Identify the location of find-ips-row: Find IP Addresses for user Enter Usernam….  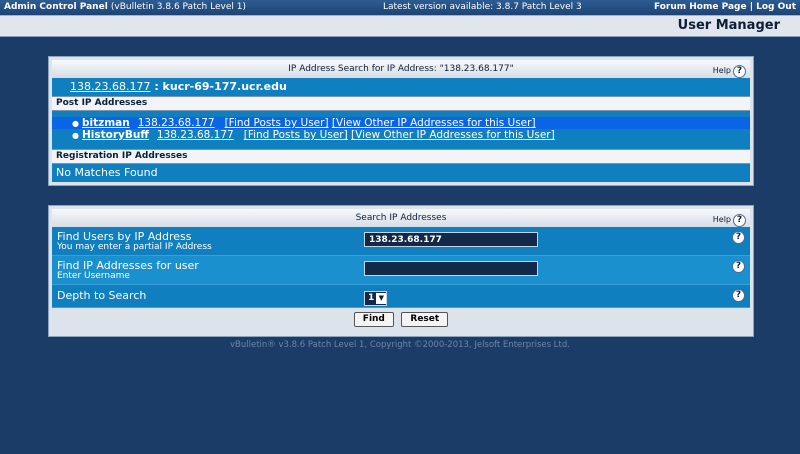
(401, 270).